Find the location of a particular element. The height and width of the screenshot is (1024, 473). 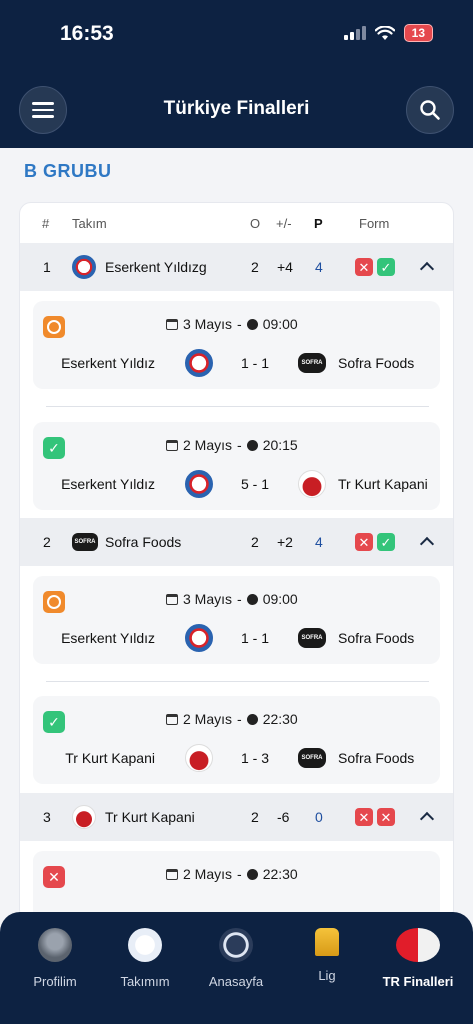

tab-label: Profilim is located at coordinates (55, 981).